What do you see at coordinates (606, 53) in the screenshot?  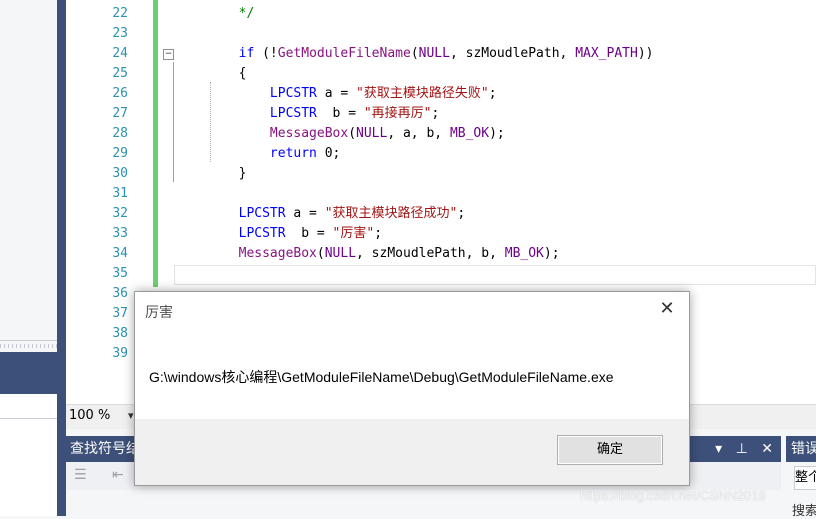 I see `code-token: MAX_PATH` at bounding box center [606, 53].